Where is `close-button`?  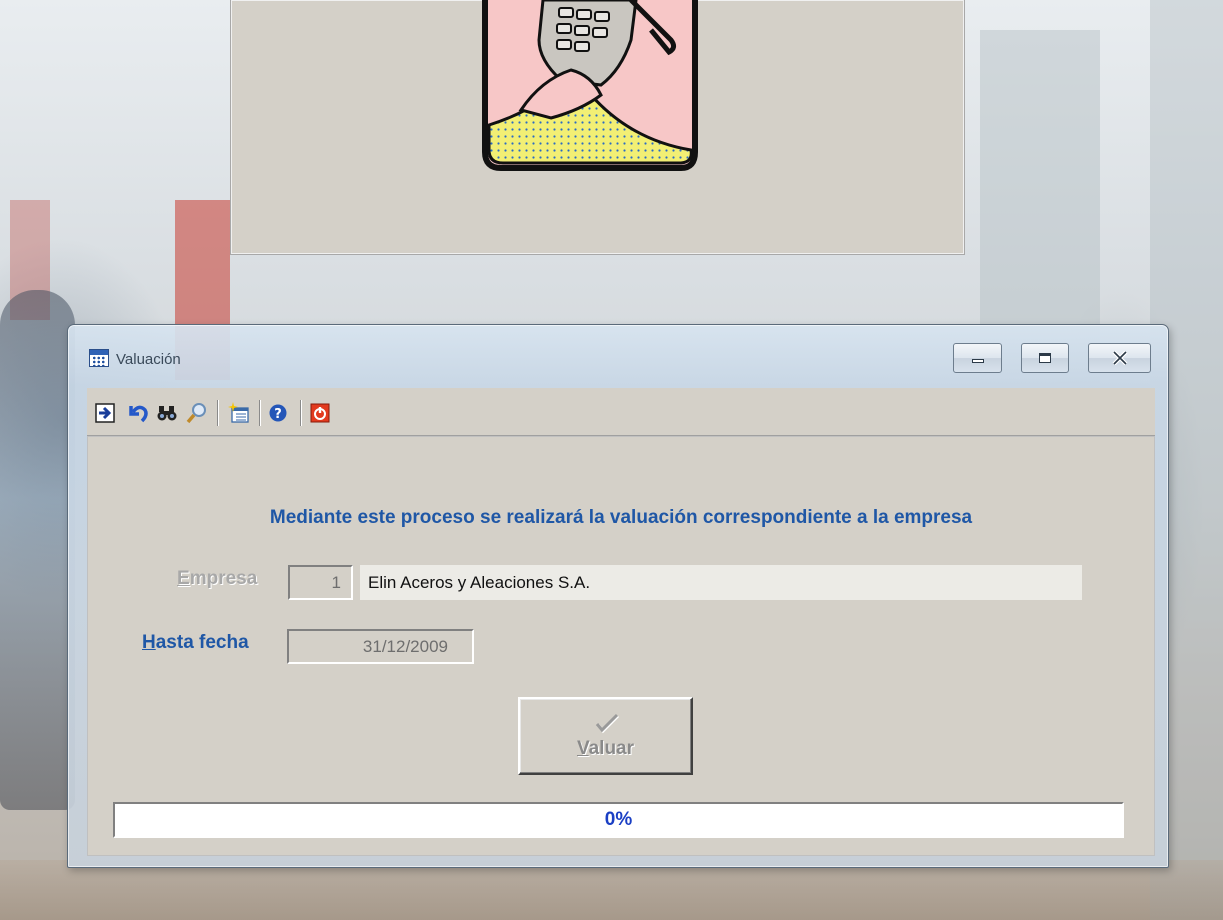 close-button is located at coordinates (1119, 358).